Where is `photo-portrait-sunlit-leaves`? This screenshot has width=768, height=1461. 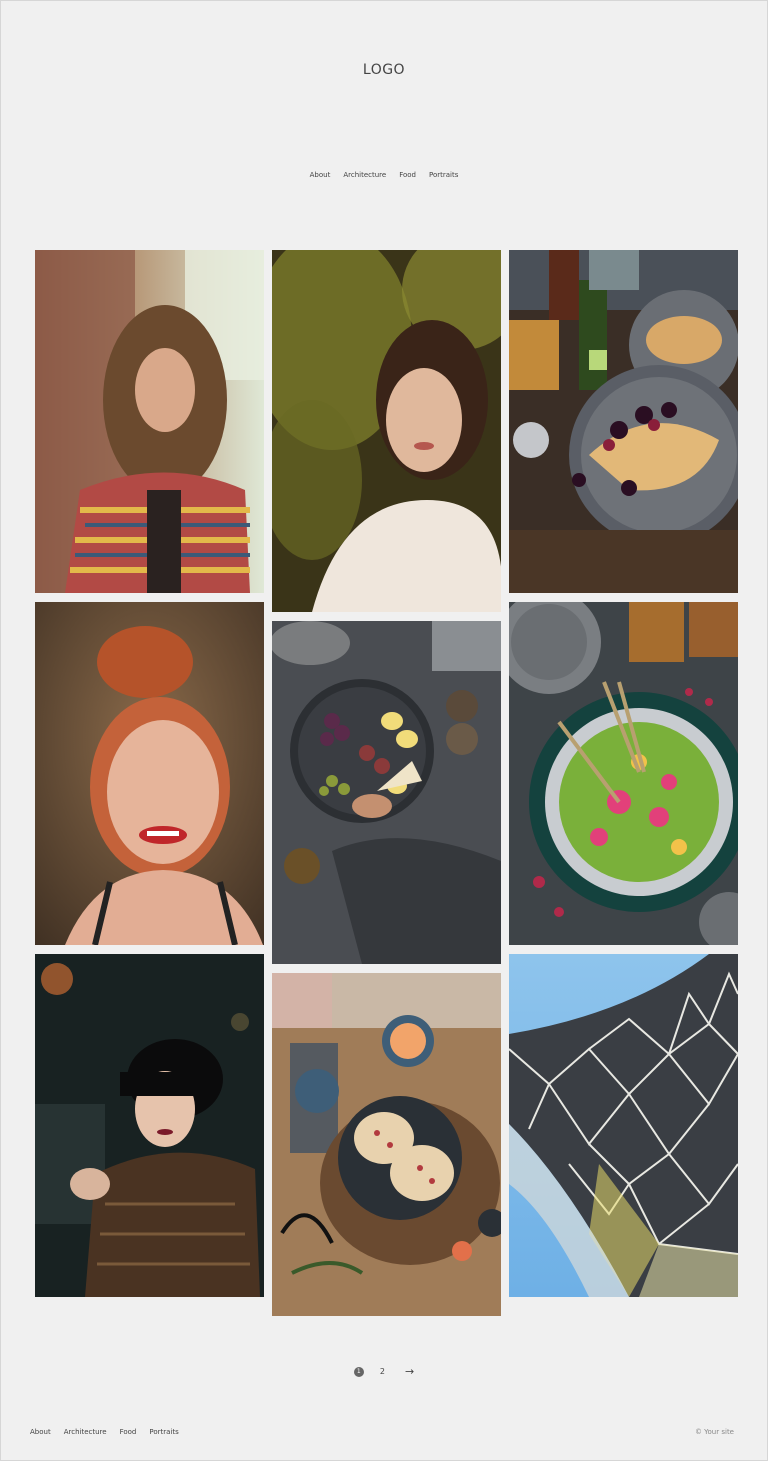
photo-portrait-sunlit-leaves is located at coordinates (386, 431).